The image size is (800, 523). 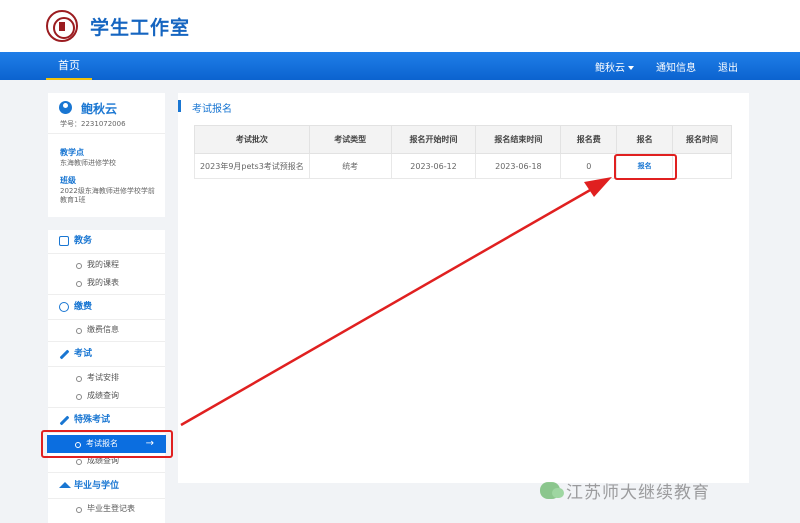 What do you see at coordinates (400, 66) in the screenshot?
I see `main-navbar: 首页 鲍秋云 通知信息 退出` at bounding box center [400, 66].